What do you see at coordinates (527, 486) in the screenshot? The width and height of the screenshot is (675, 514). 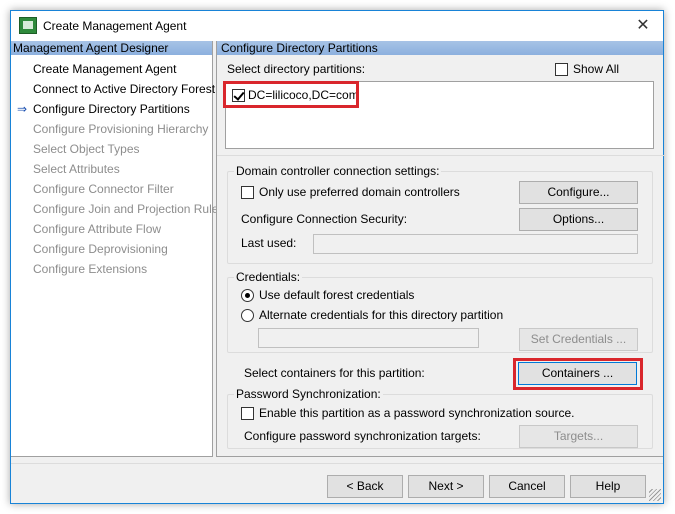 I see `cancel-button: Cancel` at bounding box center [527, 486].